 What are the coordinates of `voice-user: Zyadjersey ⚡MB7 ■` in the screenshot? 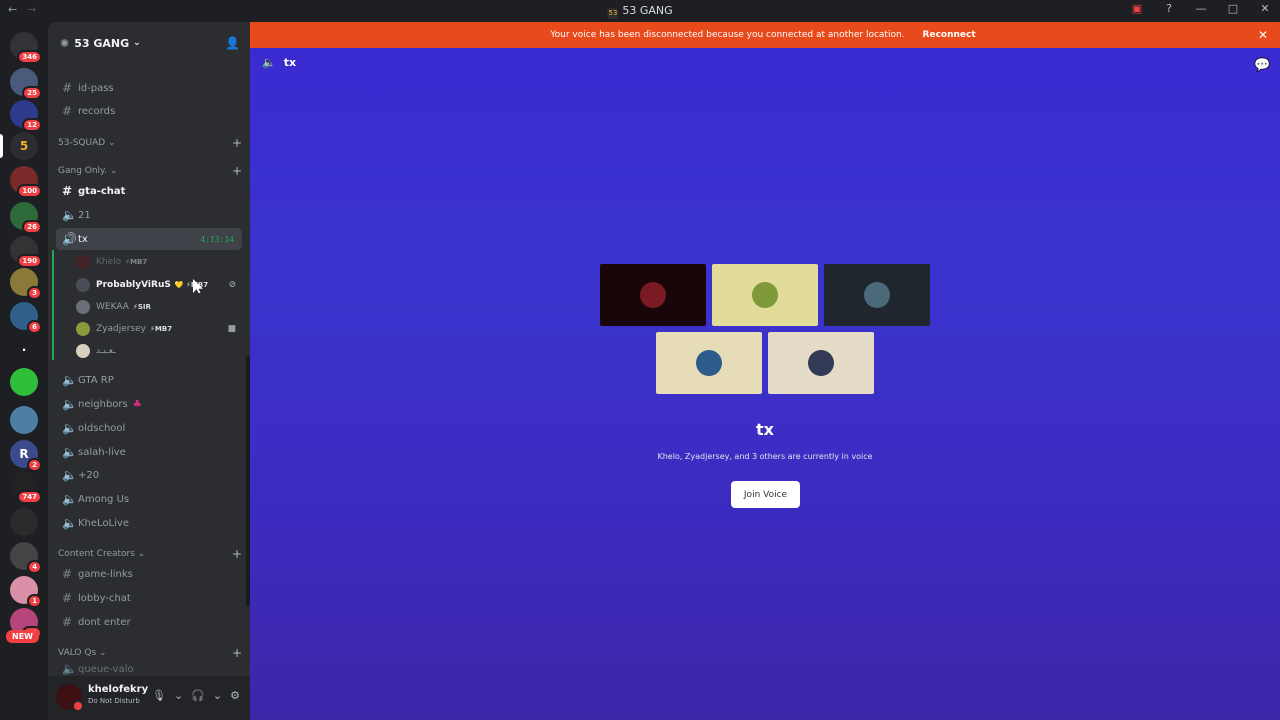 It's located at (159, 329).